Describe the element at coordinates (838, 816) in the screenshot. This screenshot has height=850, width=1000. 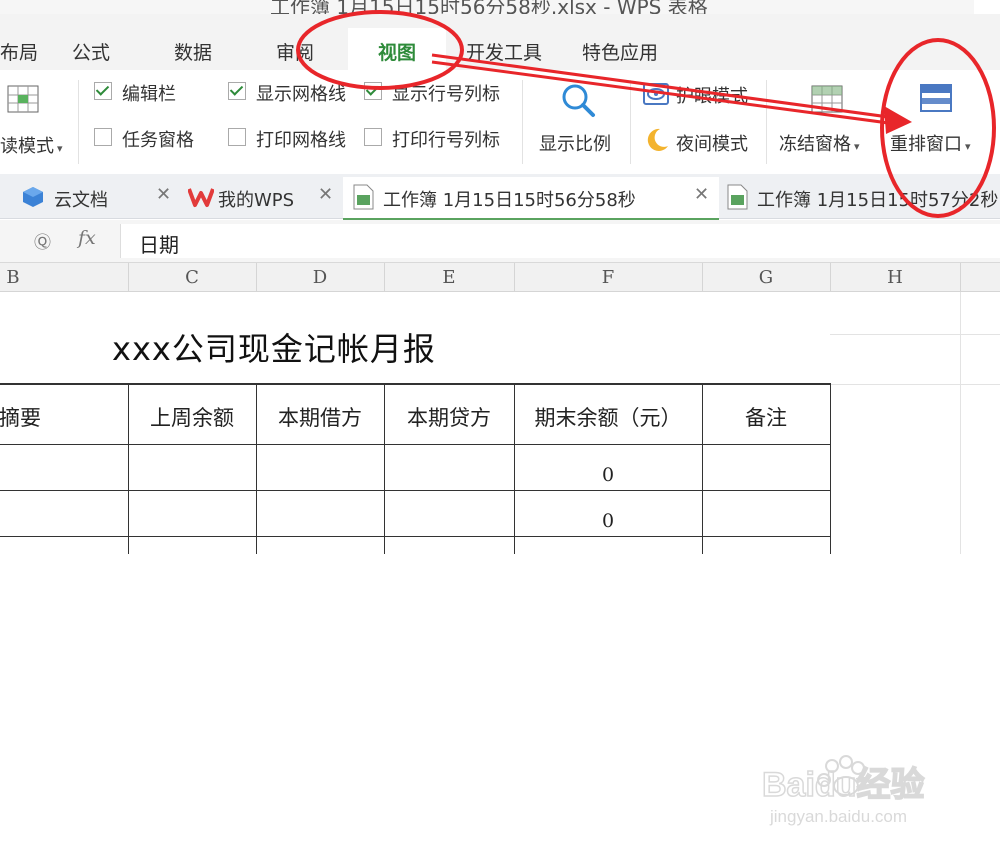
I see `watermark-url: jingyan.baidu.com` at that location.